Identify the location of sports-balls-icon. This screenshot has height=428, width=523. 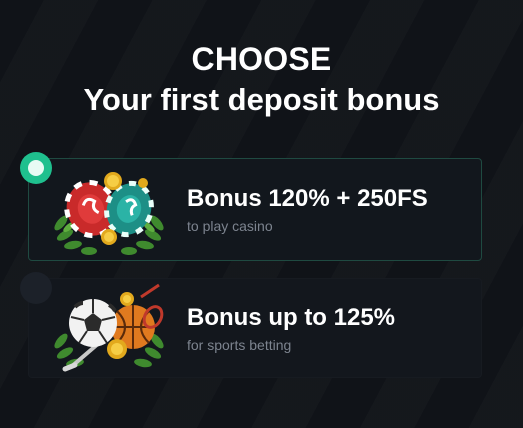
(109, 327).